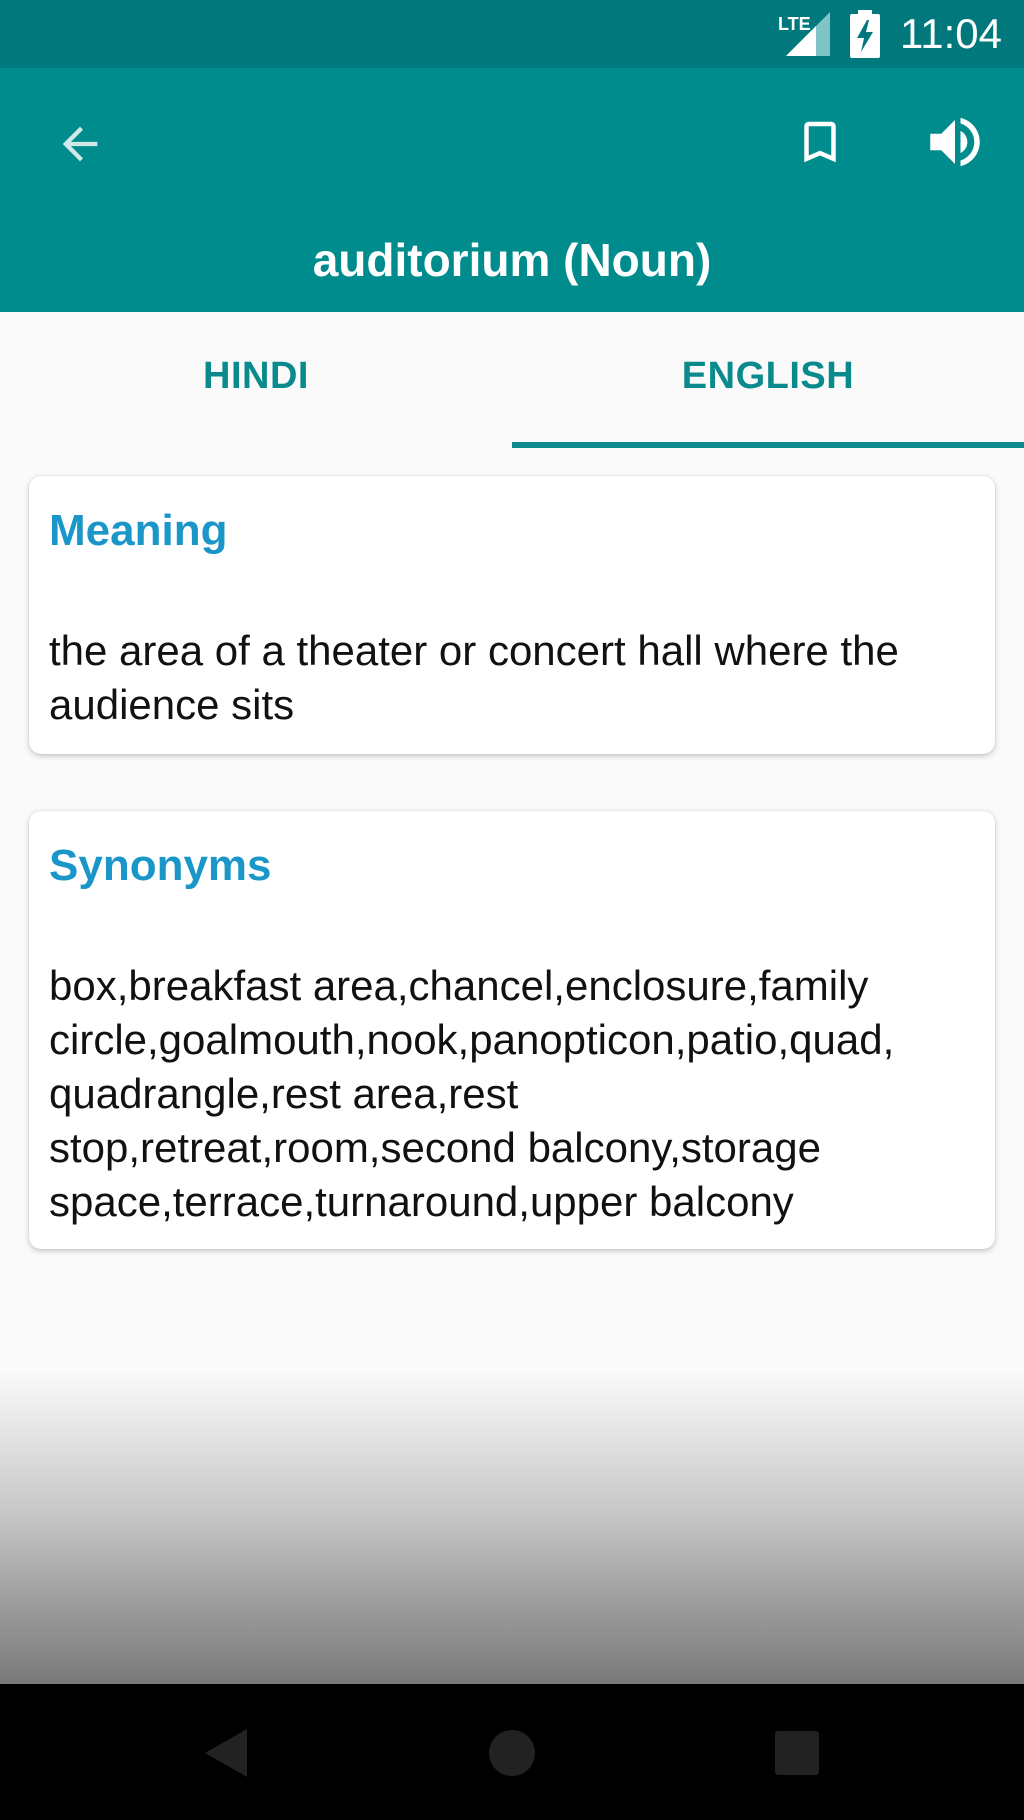 This screenshot has height=1820, width=1024. What do you see at coordinates (768, 445) in the screenshot?
I see `selected-tab-indicator` at bounding box center [768, 445].